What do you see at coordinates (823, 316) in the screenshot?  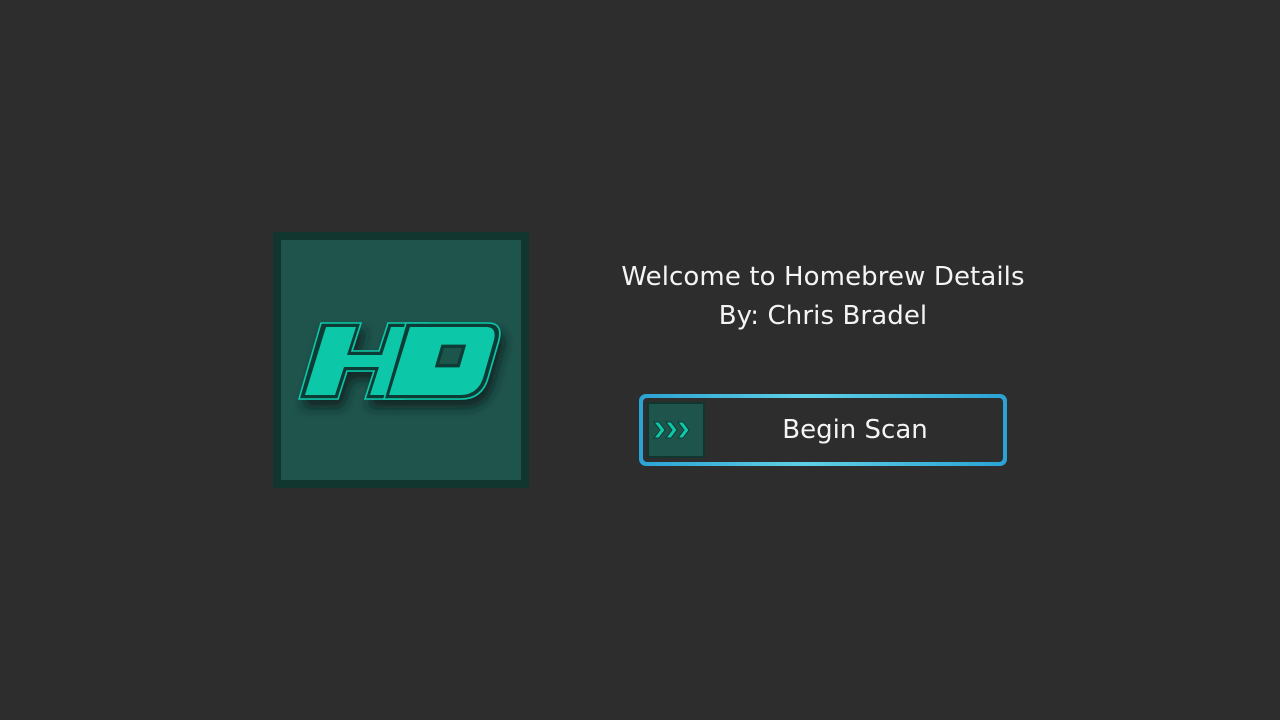 I see `author-credit: By: Chris Bradel` at bounding box center [823, 316].